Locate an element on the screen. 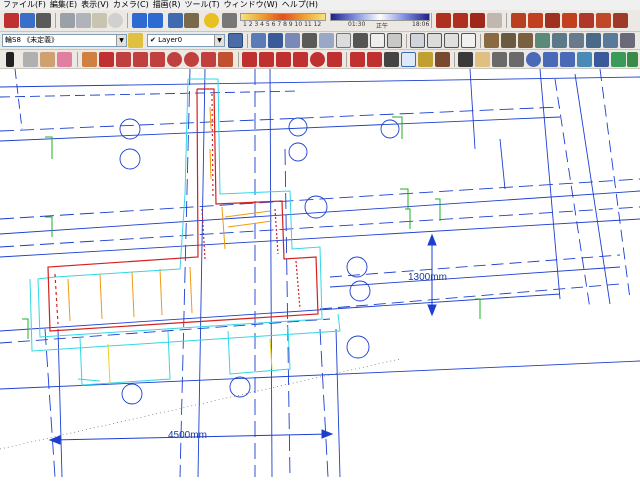 The height and width of the screenshot is (481, 640). extension-warehouse-icon is located at coordinates (576, 40).